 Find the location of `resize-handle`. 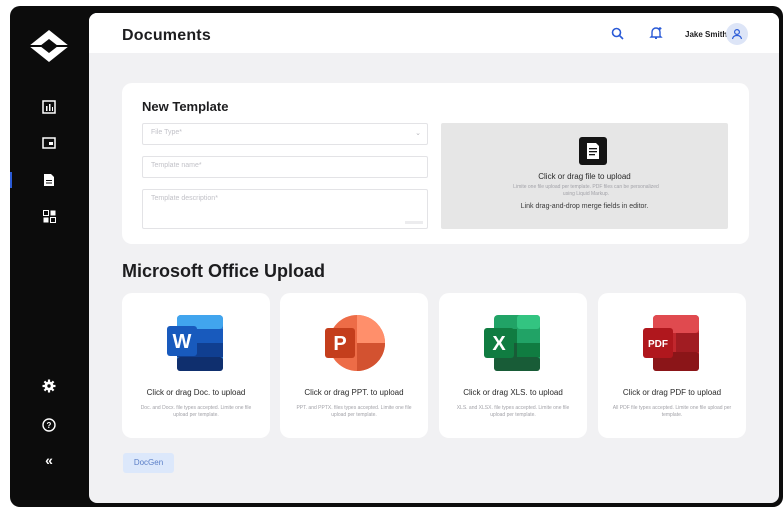

resize-handle is located at coordinates (414, 222).